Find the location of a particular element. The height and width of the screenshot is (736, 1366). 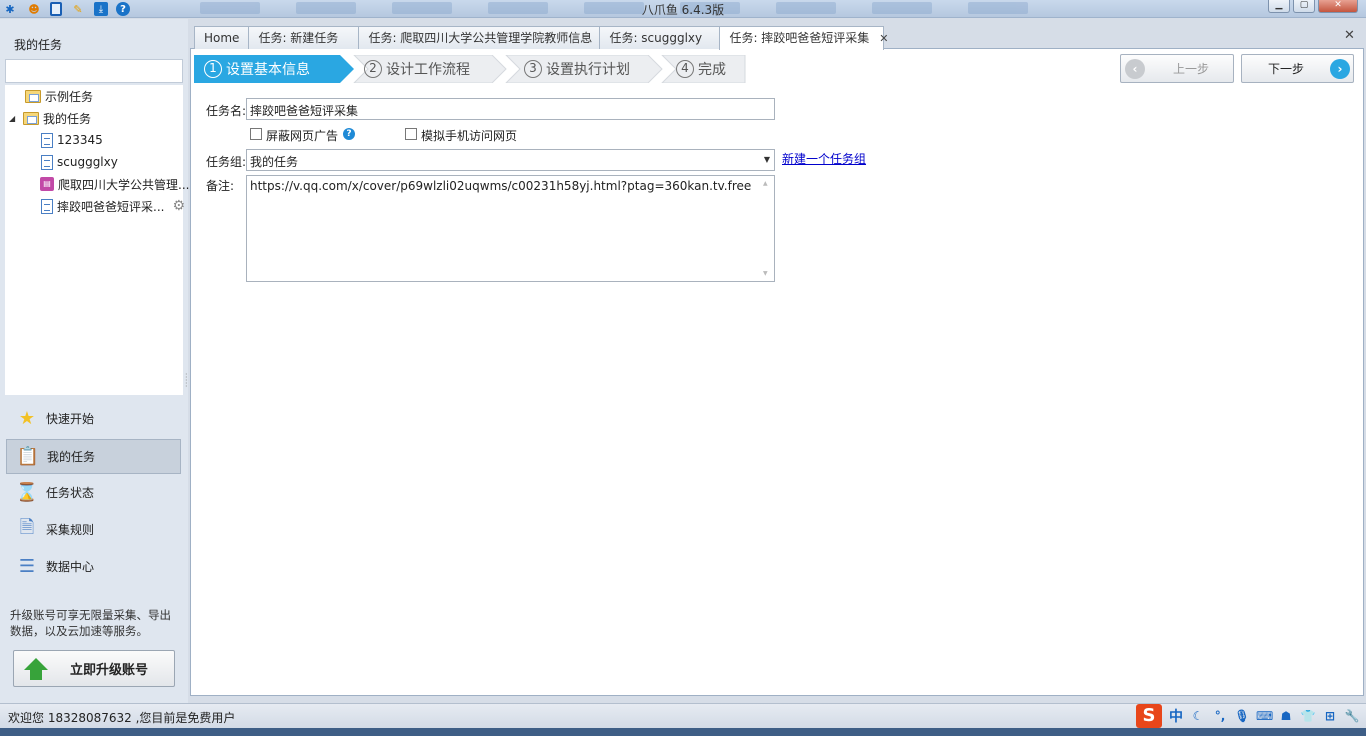

next-step-button: 下一步 › is located at coordinates (1297, 68).